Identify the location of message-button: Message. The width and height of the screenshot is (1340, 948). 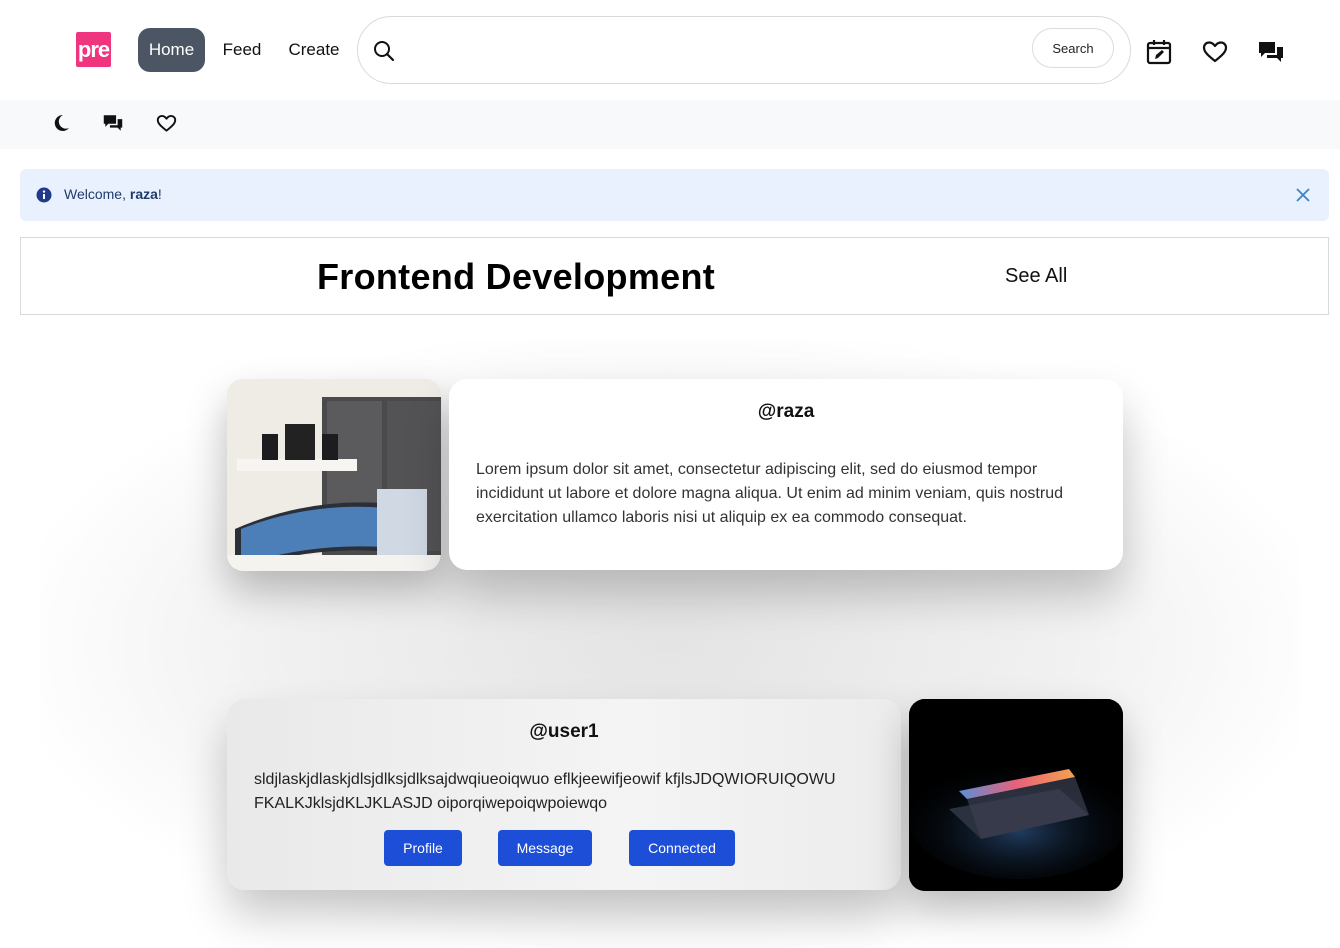
(545, 848).